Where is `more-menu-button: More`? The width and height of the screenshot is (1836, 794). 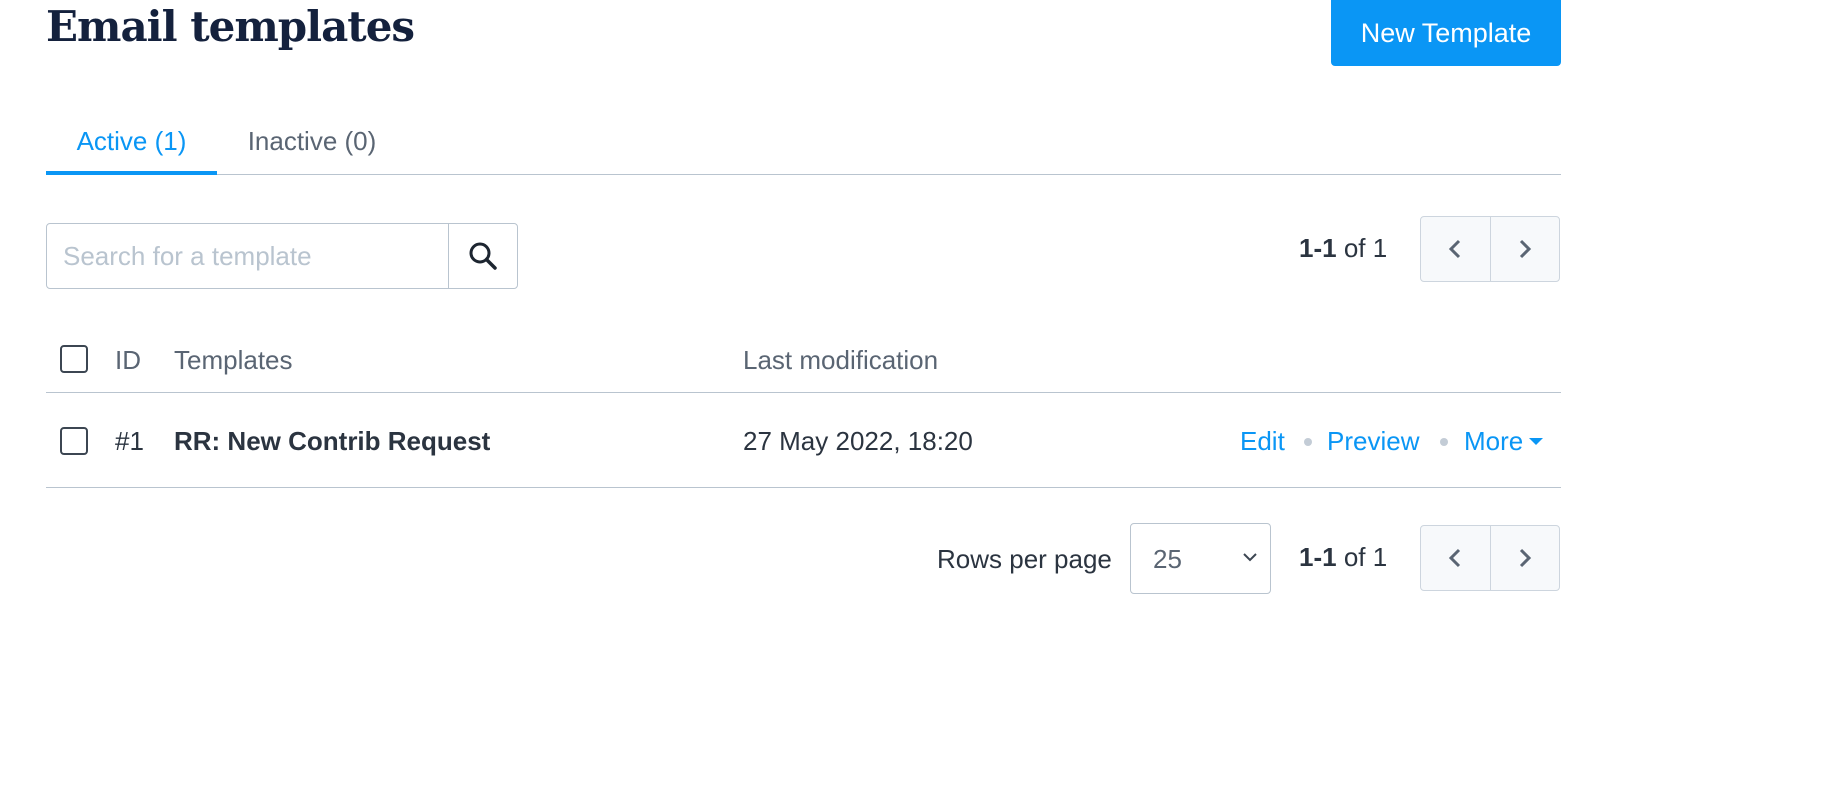
more-menu-button: More is located at coordinates (1504, 441).